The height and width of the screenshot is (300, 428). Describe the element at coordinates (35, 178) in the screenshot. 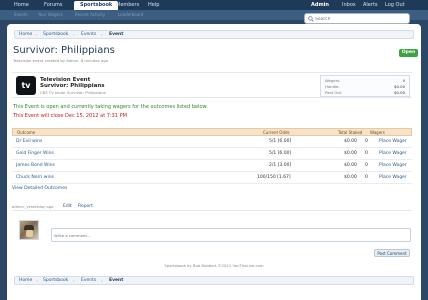

I see `outcome-link: Chuck Norri wins` at that location.